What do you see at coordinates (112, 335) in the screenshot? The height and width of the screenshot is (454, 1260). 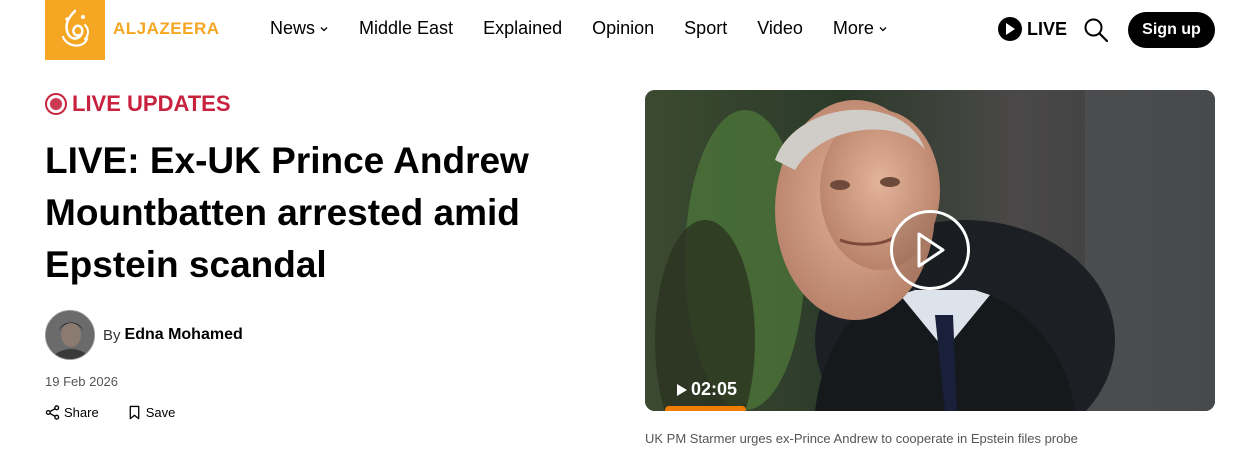 I see `by-label: By` at bounding box center [112, 335].